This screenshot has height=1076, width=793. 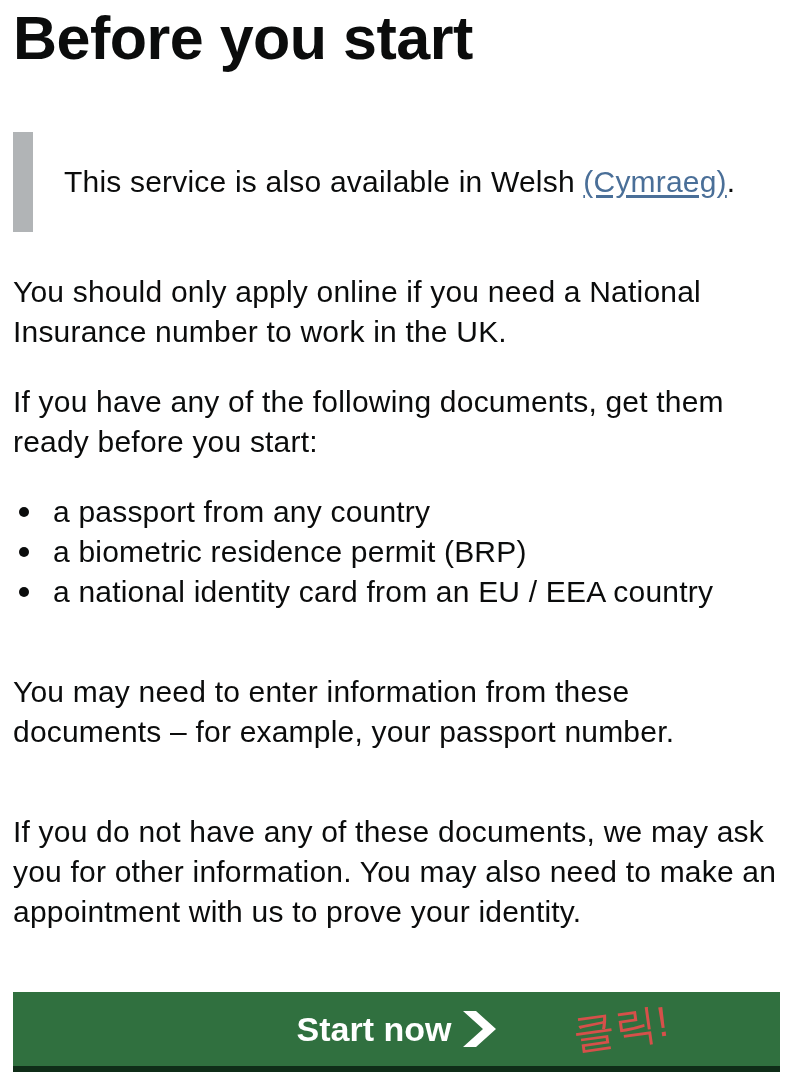 I want to click on document-list-item: a passport from any country, so click(x=242, y=512).